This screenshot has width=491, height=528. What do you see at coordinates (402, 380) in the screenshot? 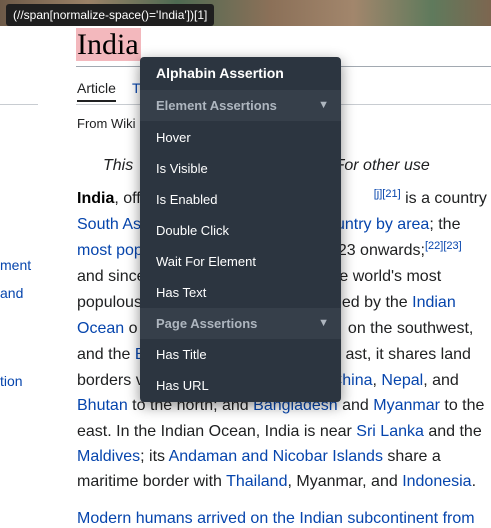
I see `link-nepal: Nepal` at bounding box center [402, 380].